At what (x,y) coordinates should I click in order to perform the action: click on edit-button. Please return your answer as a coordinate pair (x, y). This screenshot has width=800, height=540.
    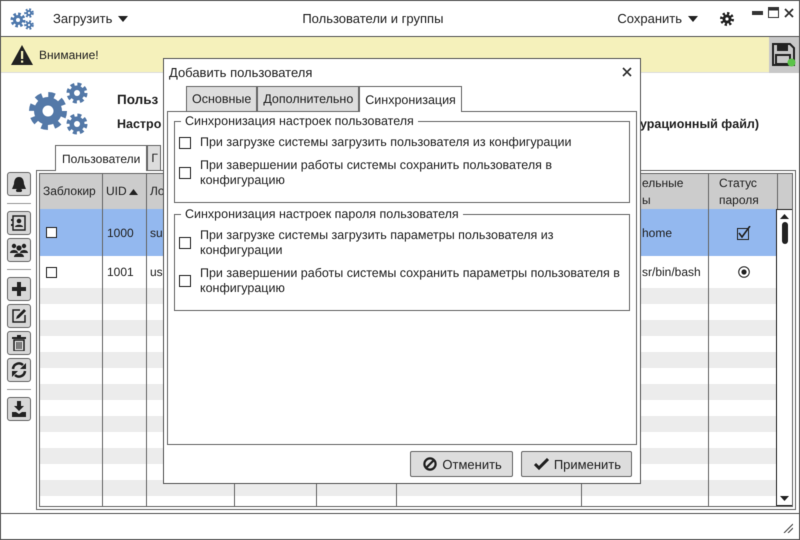
    Looking at the image, I should click on (18, 316).